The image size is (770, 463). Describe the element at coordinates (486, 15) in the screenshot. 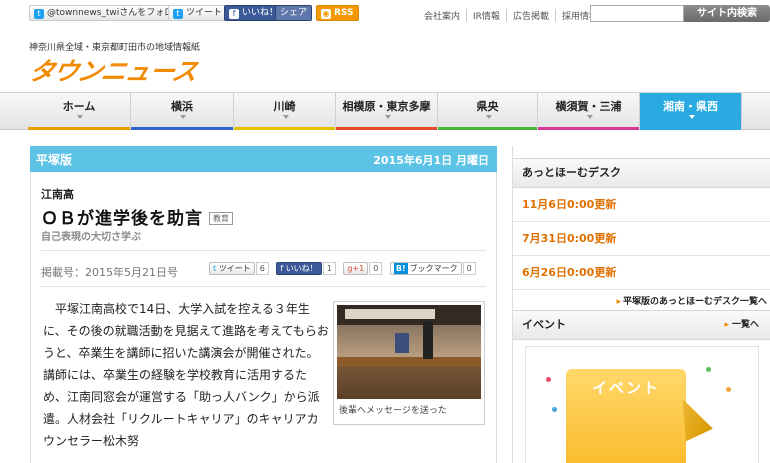

I see `ir-link: IR情報` at that location.